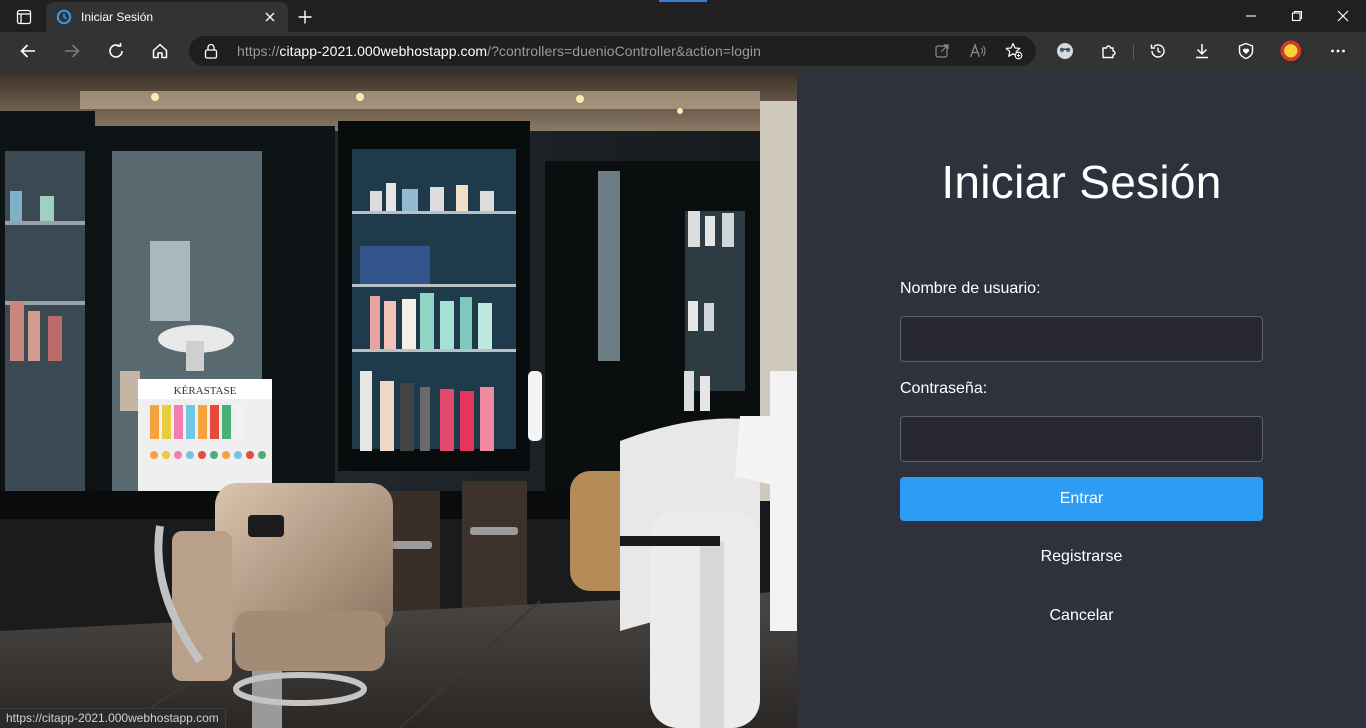  What do you see at coordinates (1251, 16) in the screenshot?
I see `minimize-icon` at bounding box center [1251, 16].